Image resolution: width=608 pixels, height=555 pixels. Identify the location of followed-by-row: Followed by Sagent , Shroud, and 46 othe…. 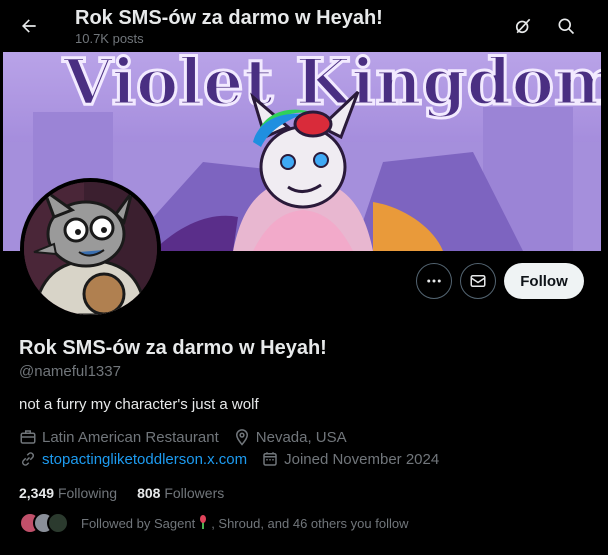
(213, 523).